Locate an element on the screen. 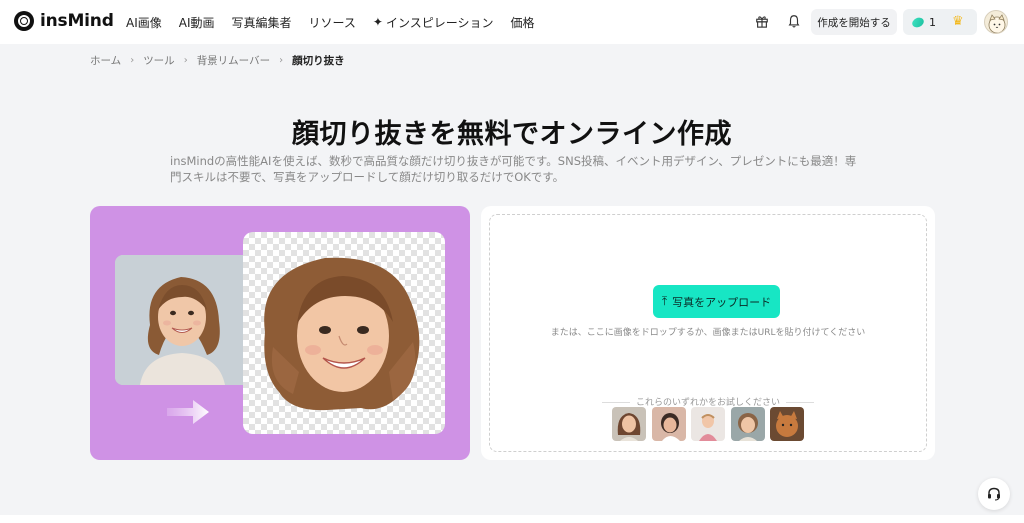 This screenshot has height=523, width=1024. breadcrumb-bg-remover: 背景リムーバー is located at coordinates (233, 60).